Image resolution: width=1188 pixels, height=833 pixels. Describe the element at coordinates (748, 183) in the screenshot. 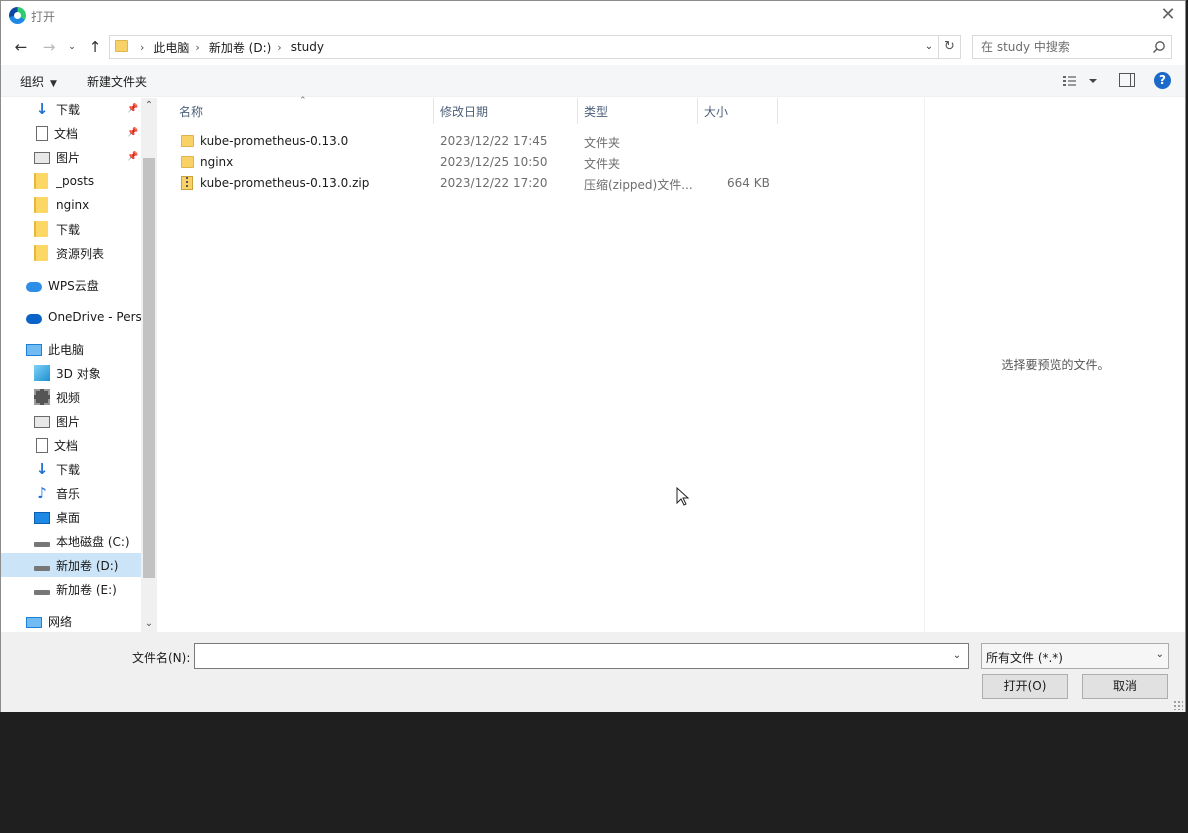

I see `file-size: 664 KB` at that location.